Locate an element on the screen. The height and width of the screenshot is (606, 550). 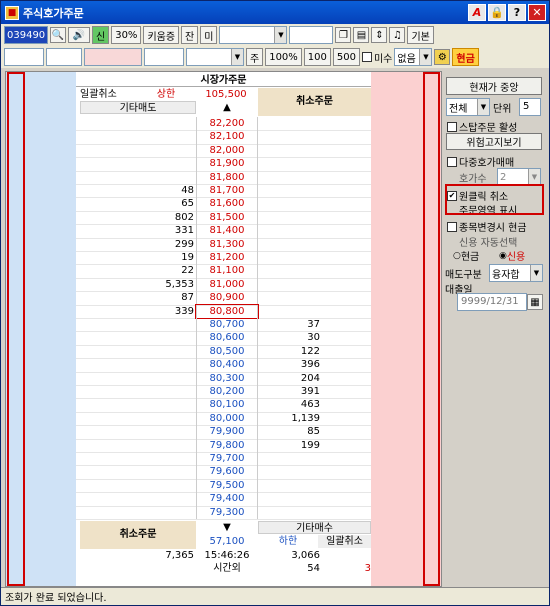
scroll-up-icon: ⇕ is located at coordinates (379, 35).